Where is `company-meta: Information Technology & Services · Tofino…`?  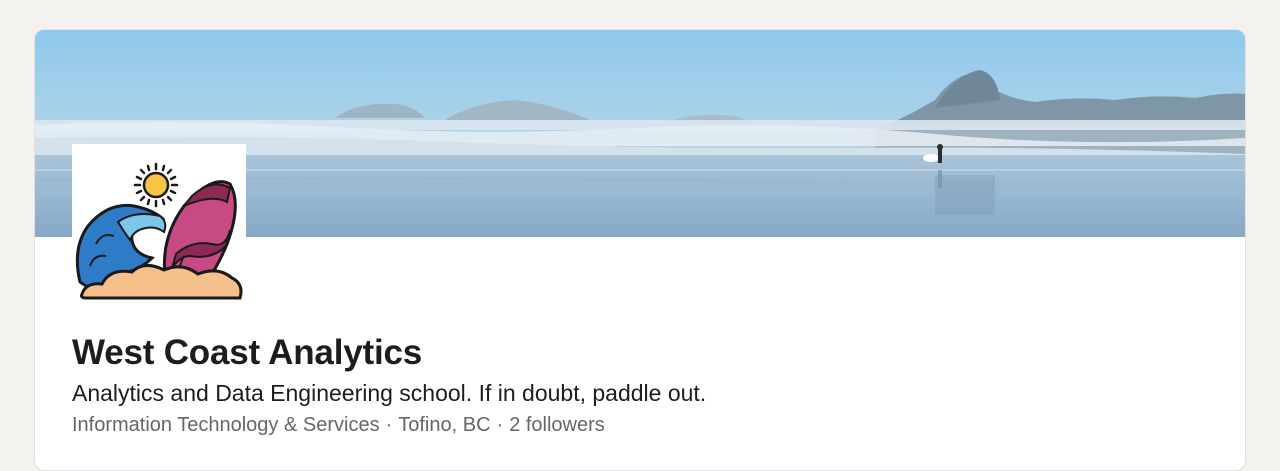 company-meta: Information Technology & Services · Tofino… is located at coordinates (338, 425).